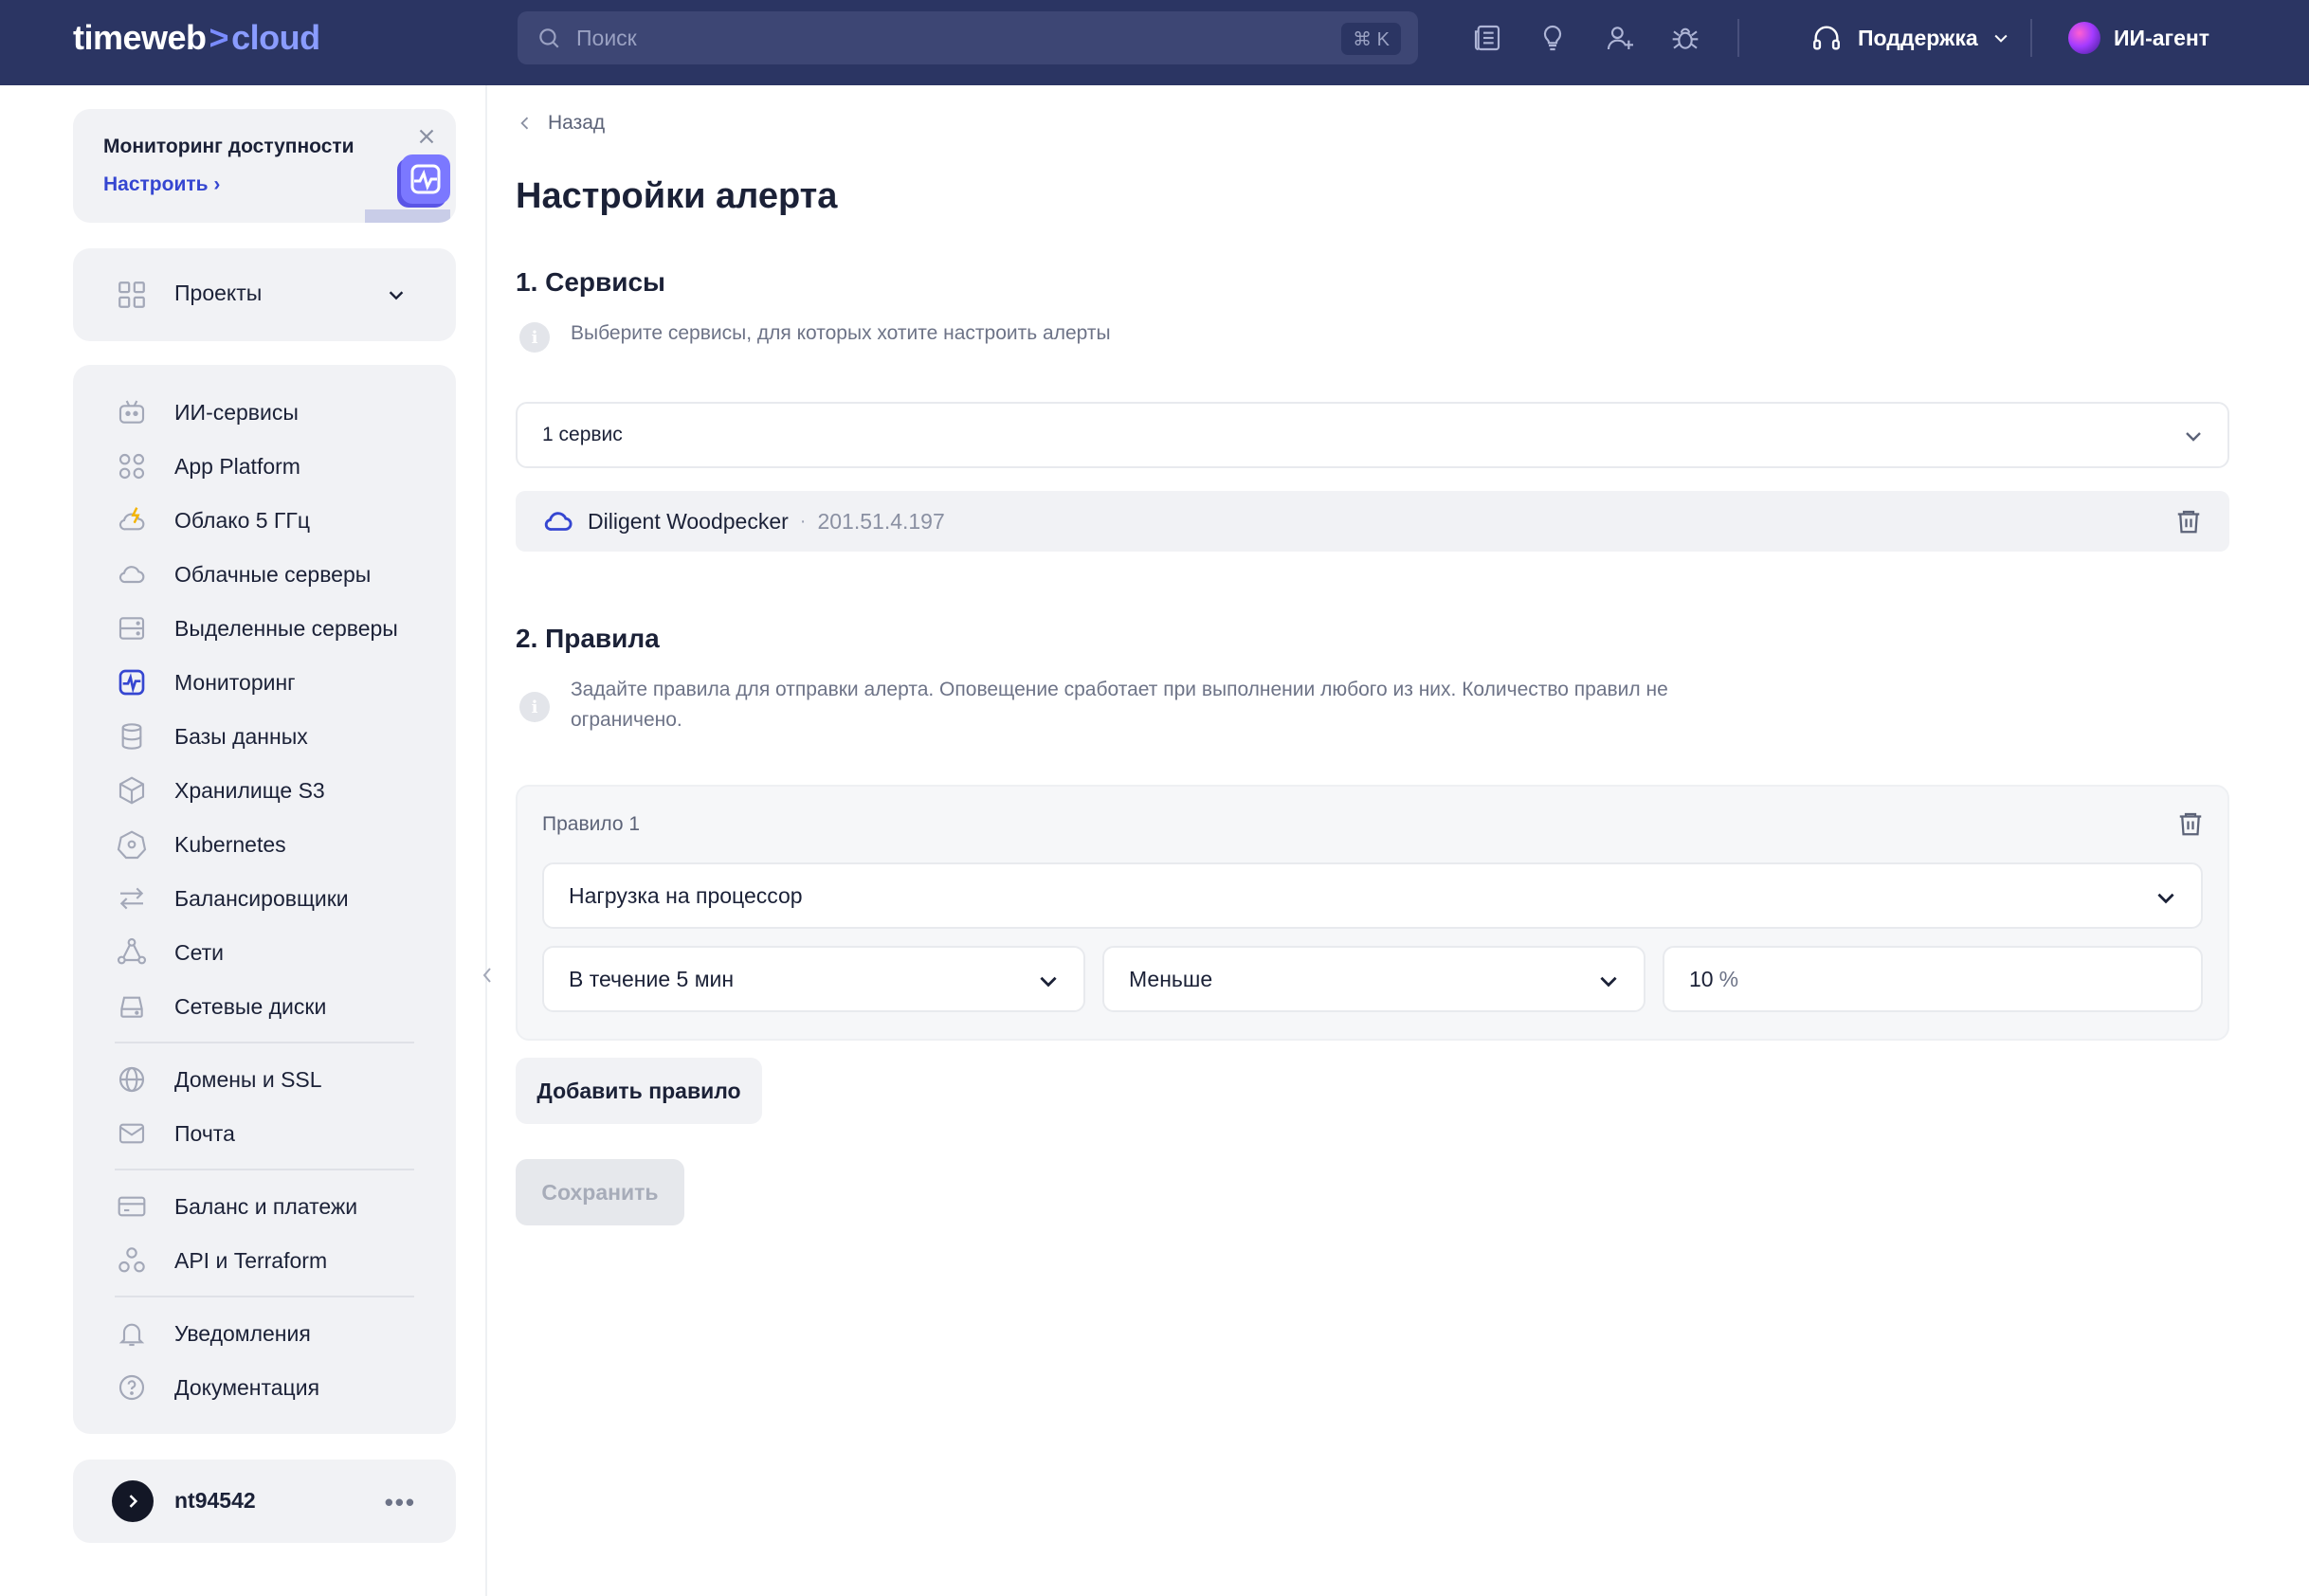  Describe the element at coordinates (583, 435) in the screenshot. I see `services-select-value: 1 сервис` at that location.